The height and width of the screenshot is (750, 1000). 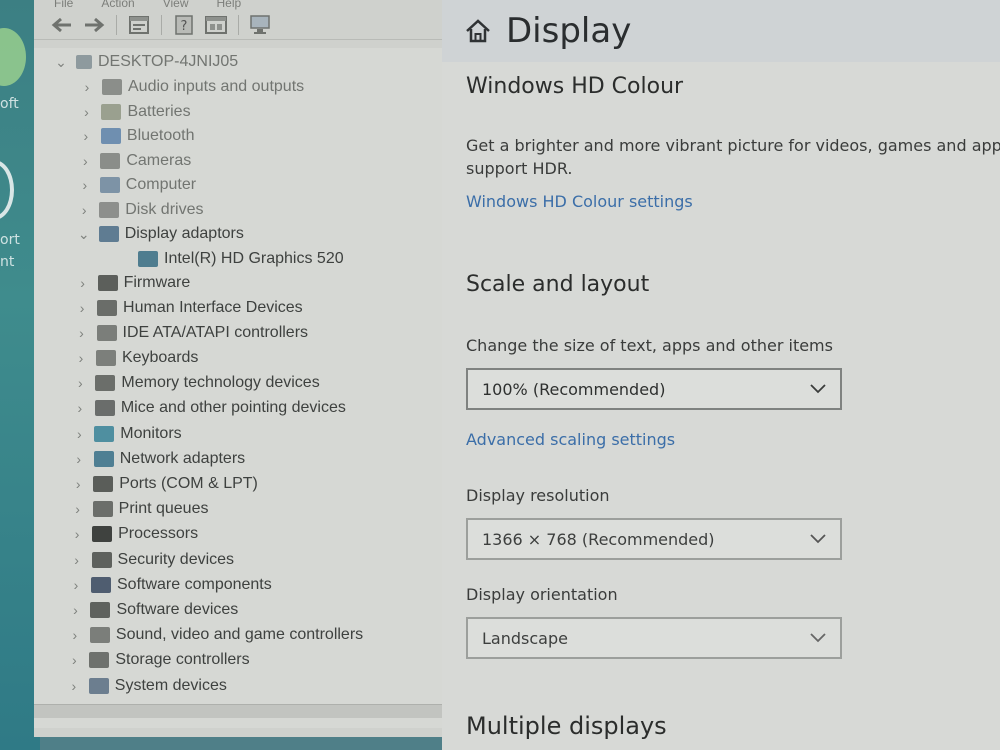 I want to click on tree-category-item: › Print queues, so click(x=140, y=509).